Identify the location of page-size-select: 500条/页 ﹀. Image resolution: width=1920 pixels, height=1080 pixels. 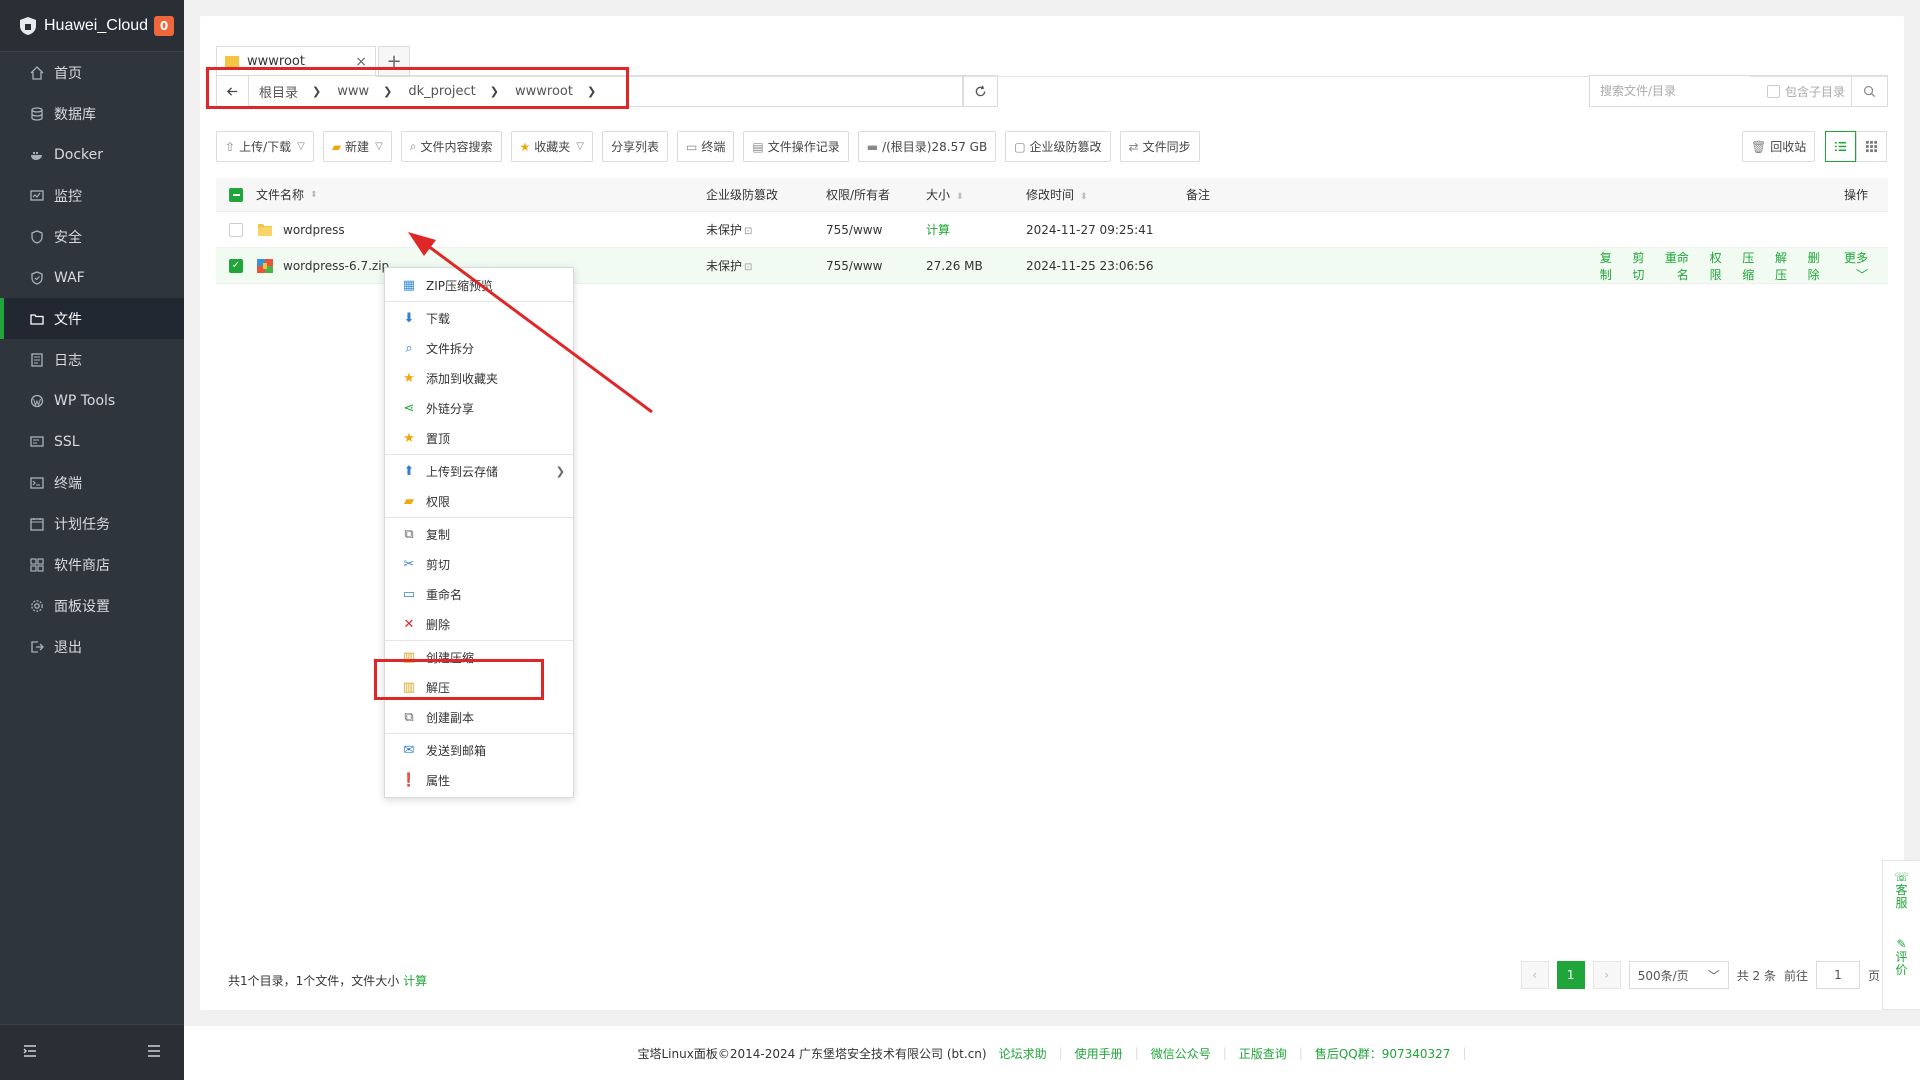
(1678, 975).